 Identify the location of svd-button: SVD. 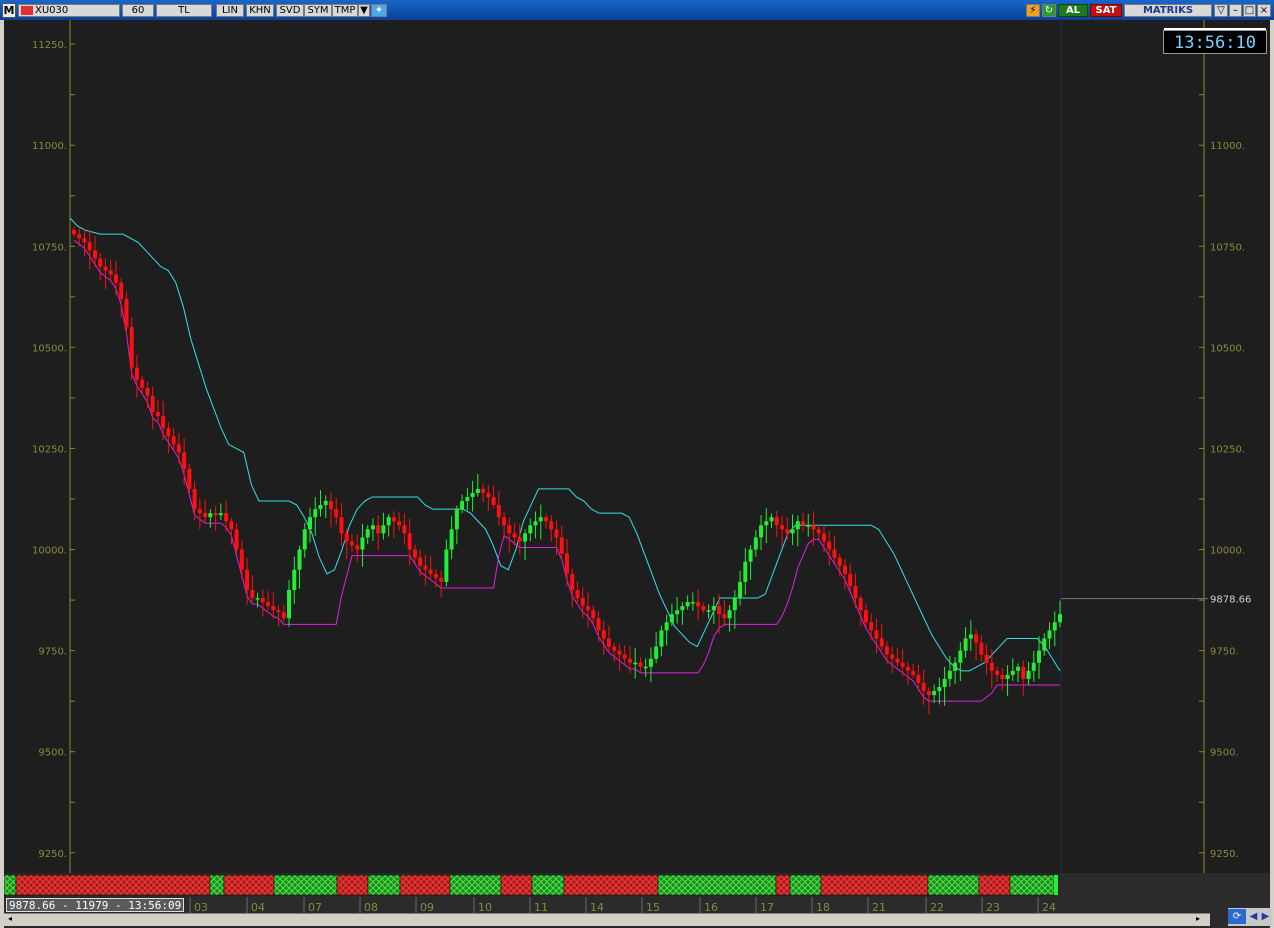
(290, 10).